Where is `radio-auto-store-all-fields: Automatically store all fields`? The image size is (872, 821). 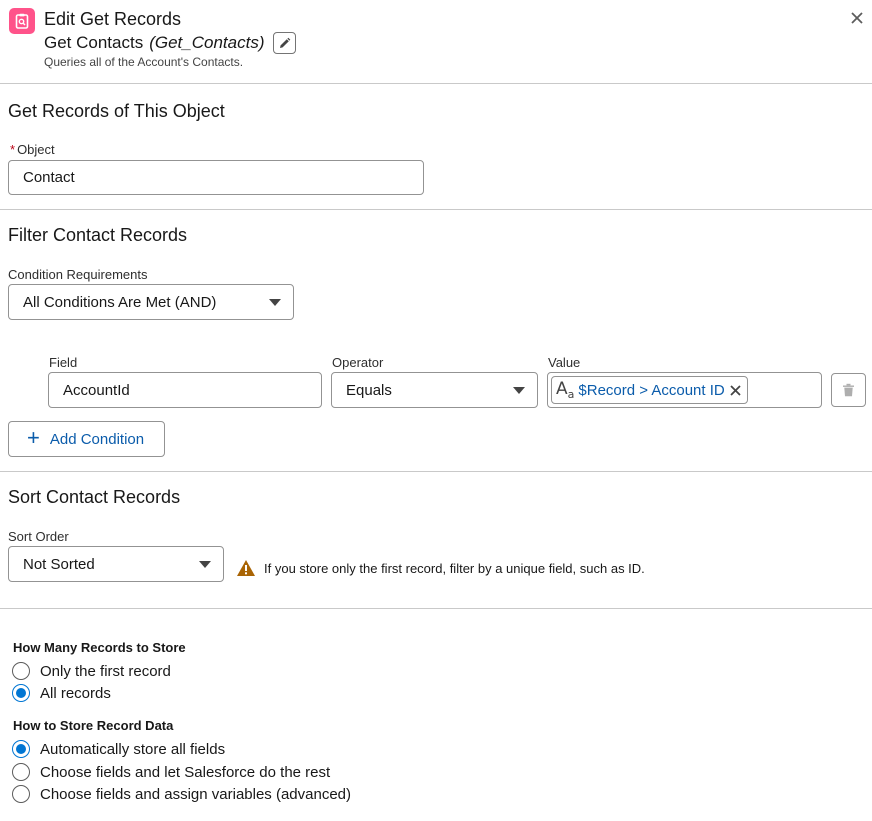 radio-auto-store-all-fields: Automatically store all fields is located at coordinates (118, 749).